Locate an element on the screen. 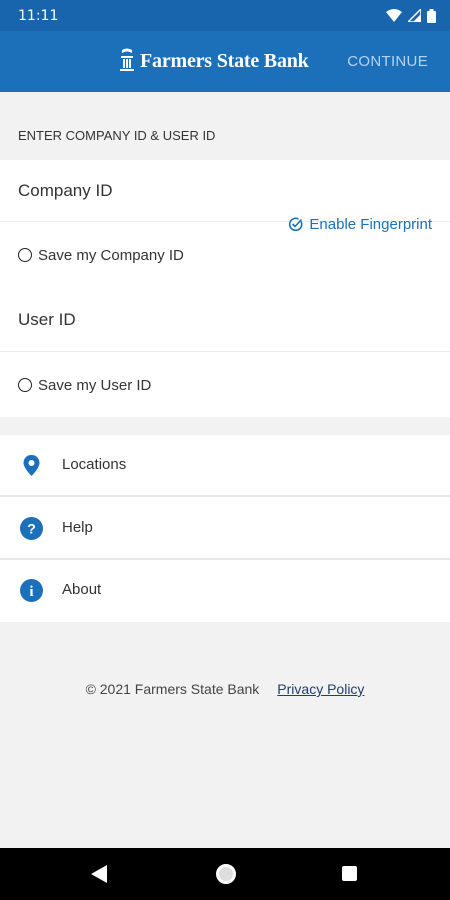  copyright-text: © 2021 Farmers State Bank is located at coordinates (172, 689).